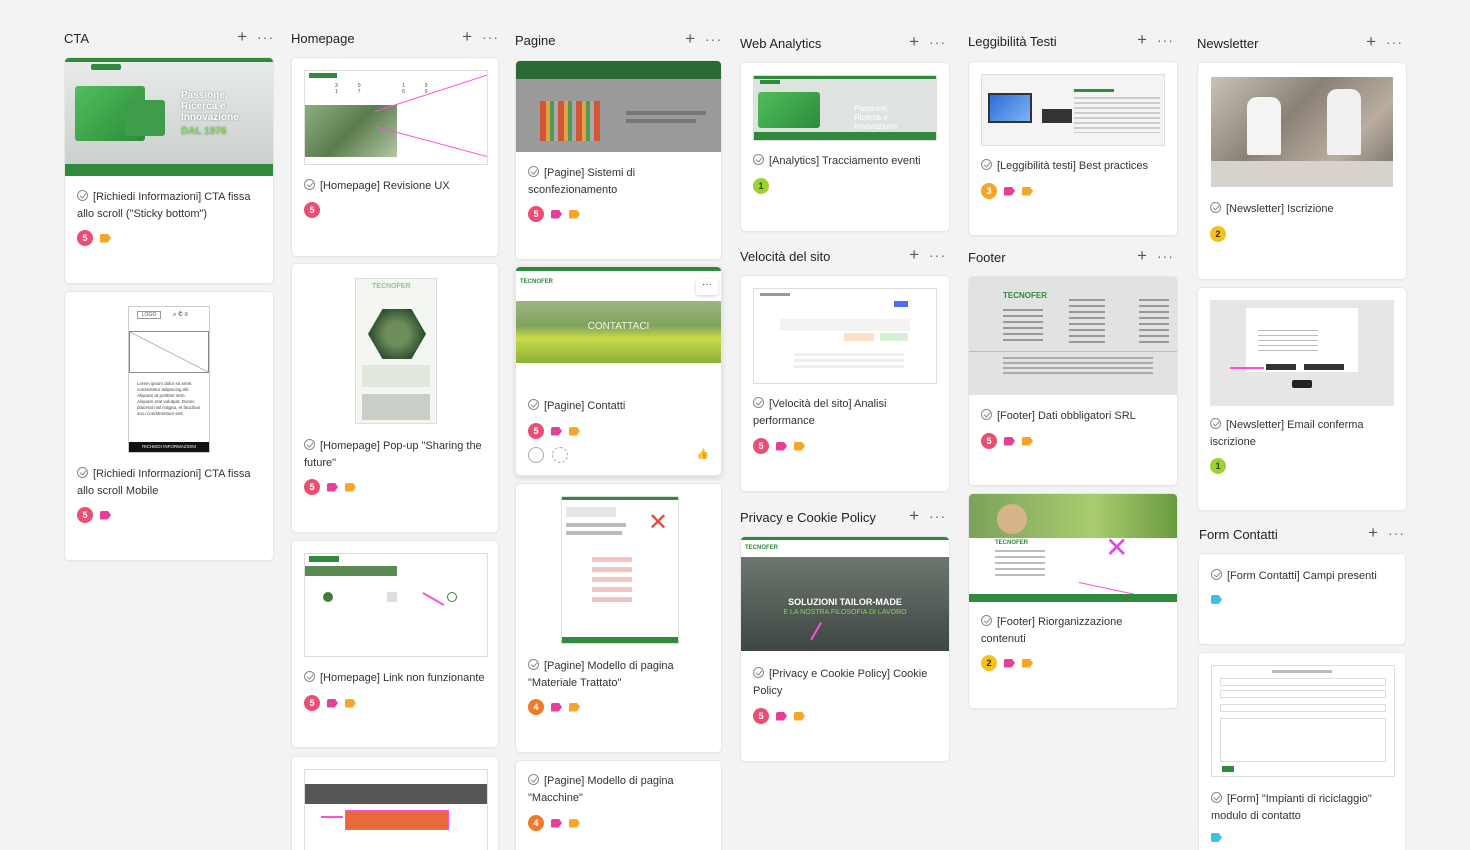 This screenshot has height=850, width=1470. What do you see at coordinates (1302, 171) in the screenshot?
I see `card-news-iscr: [Newsletter] Iscrizione 2` at bounding box center [1302, 171].